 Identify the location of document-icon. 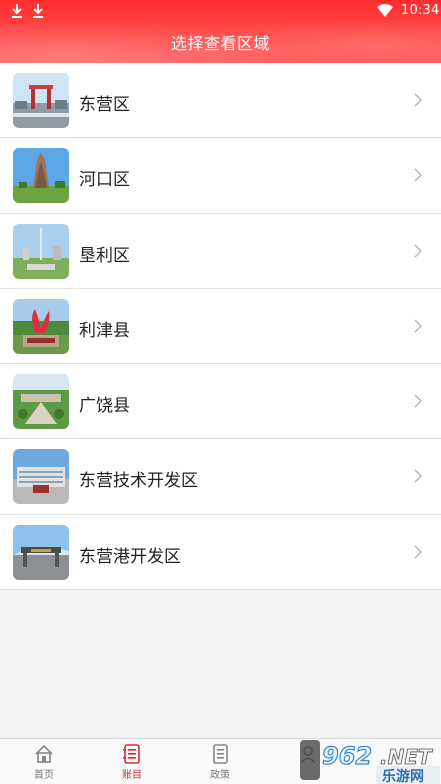
(220, 754).